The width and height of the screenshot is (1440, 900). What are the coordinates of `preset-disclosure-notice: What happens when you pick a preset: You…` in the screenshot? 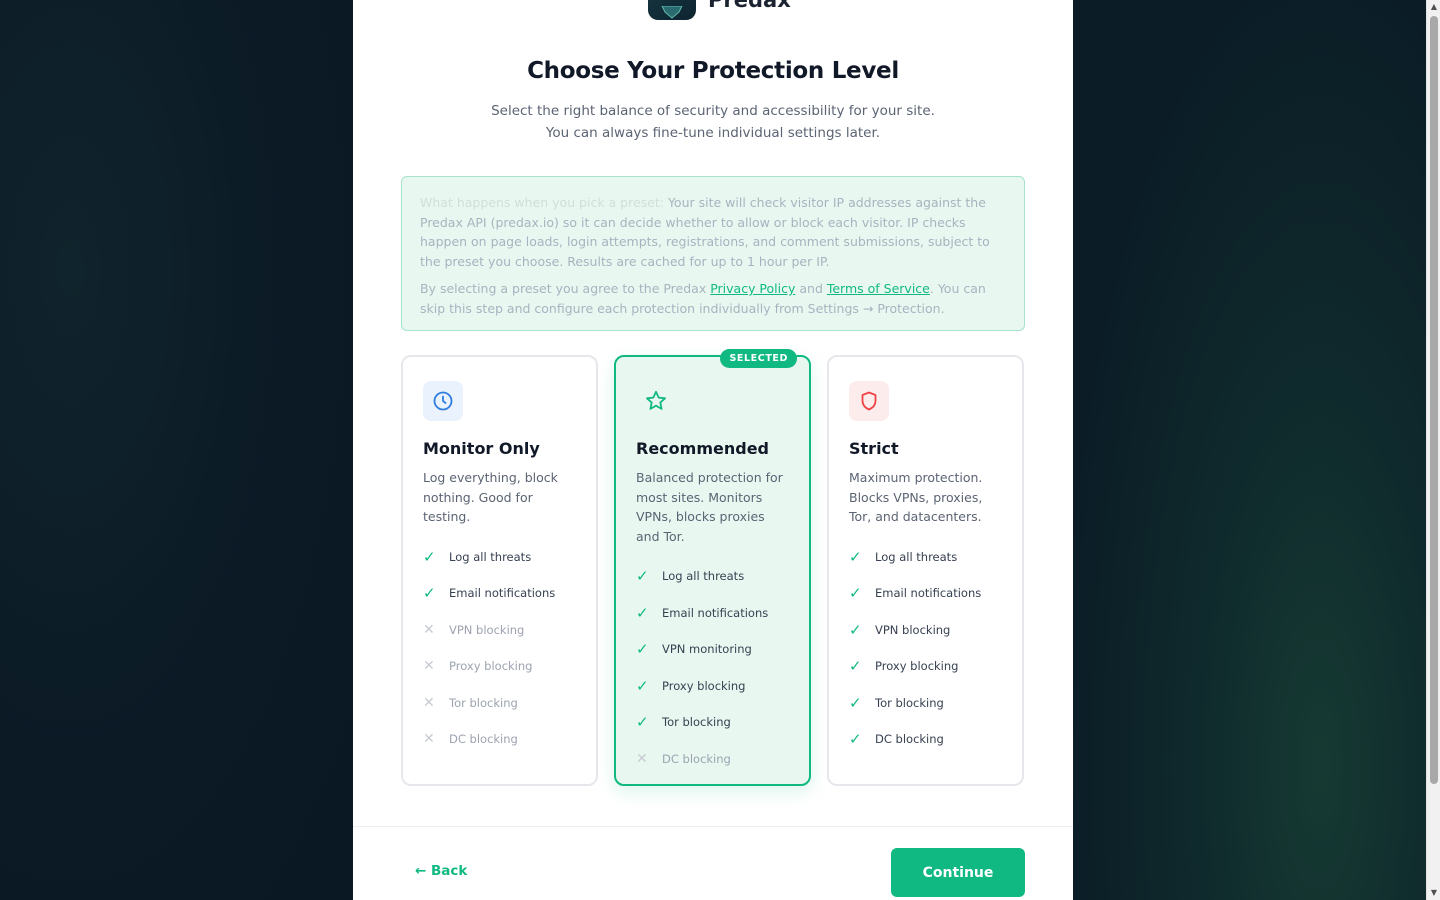 It's located at (713, 253).